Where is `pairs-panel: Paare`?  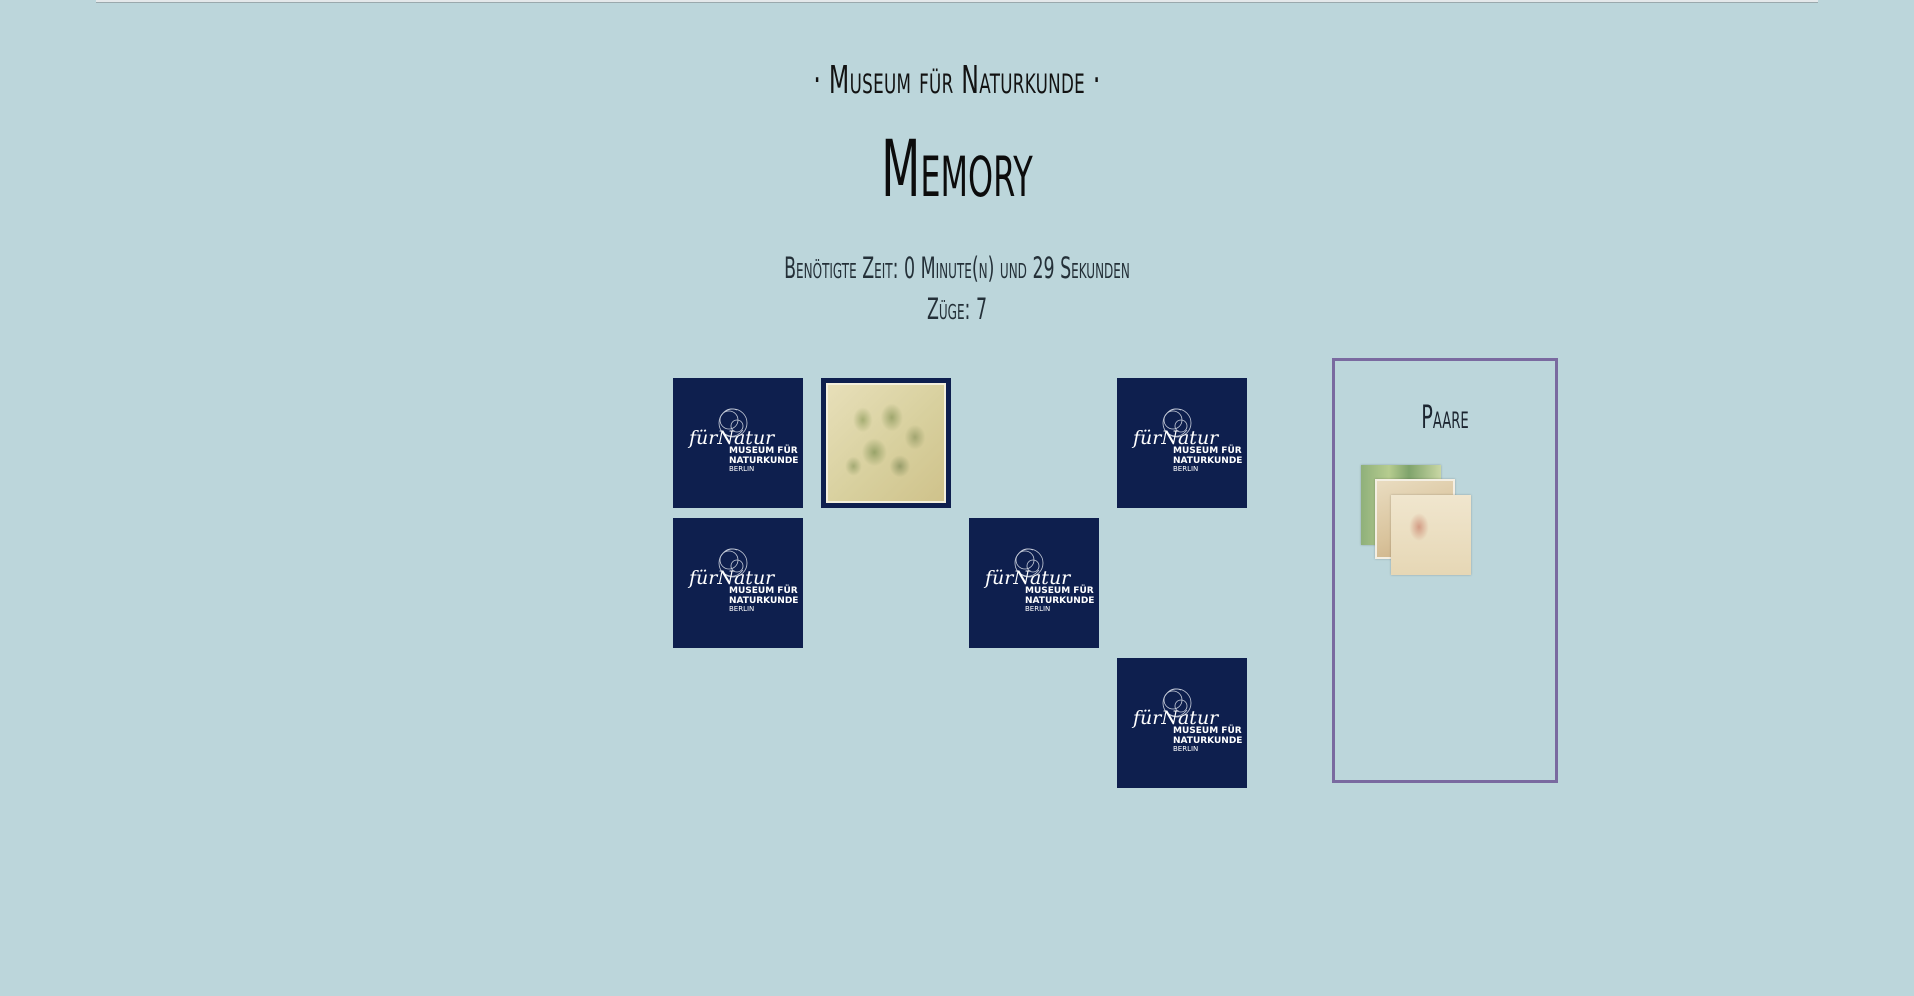 pairs-panel: Paare is located at coordinates (1445, 570).